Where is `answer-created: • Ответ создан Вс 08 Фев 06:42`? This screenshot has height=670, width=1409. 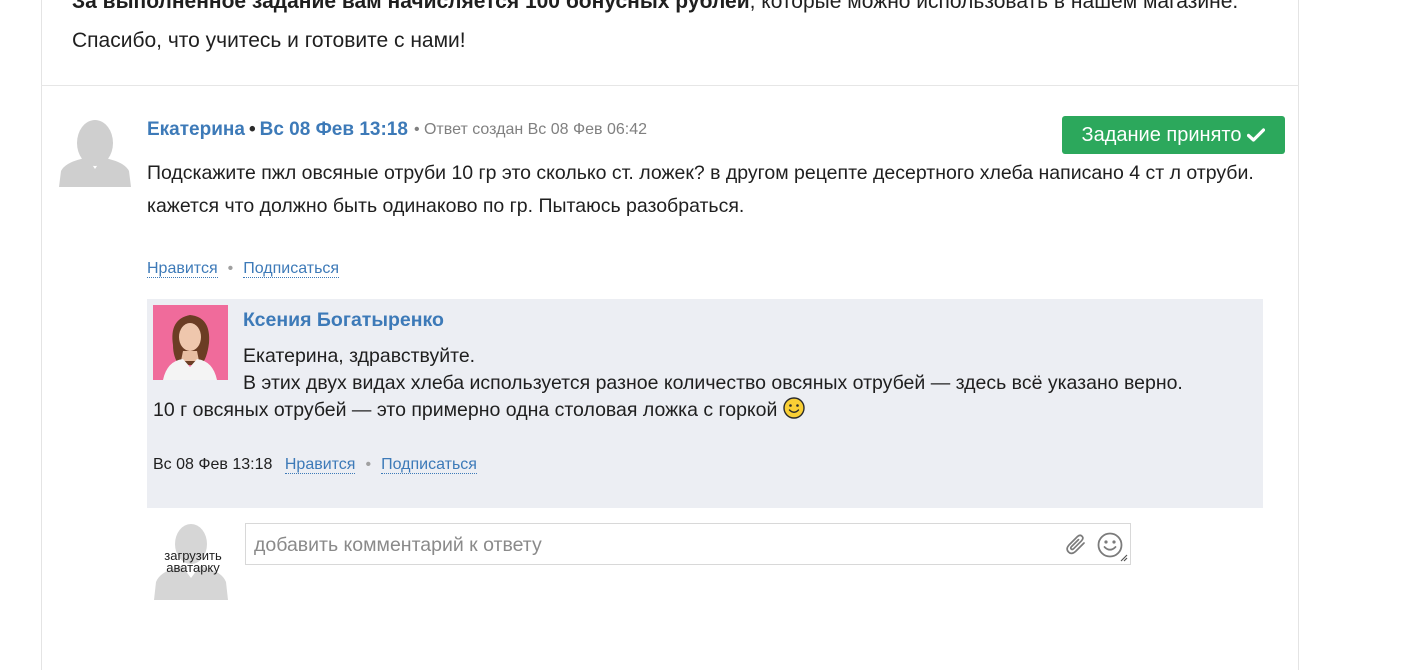 answer-created: • Ответ создан Вс 08 Фев 06:42 is located at coordinates (530, 129).